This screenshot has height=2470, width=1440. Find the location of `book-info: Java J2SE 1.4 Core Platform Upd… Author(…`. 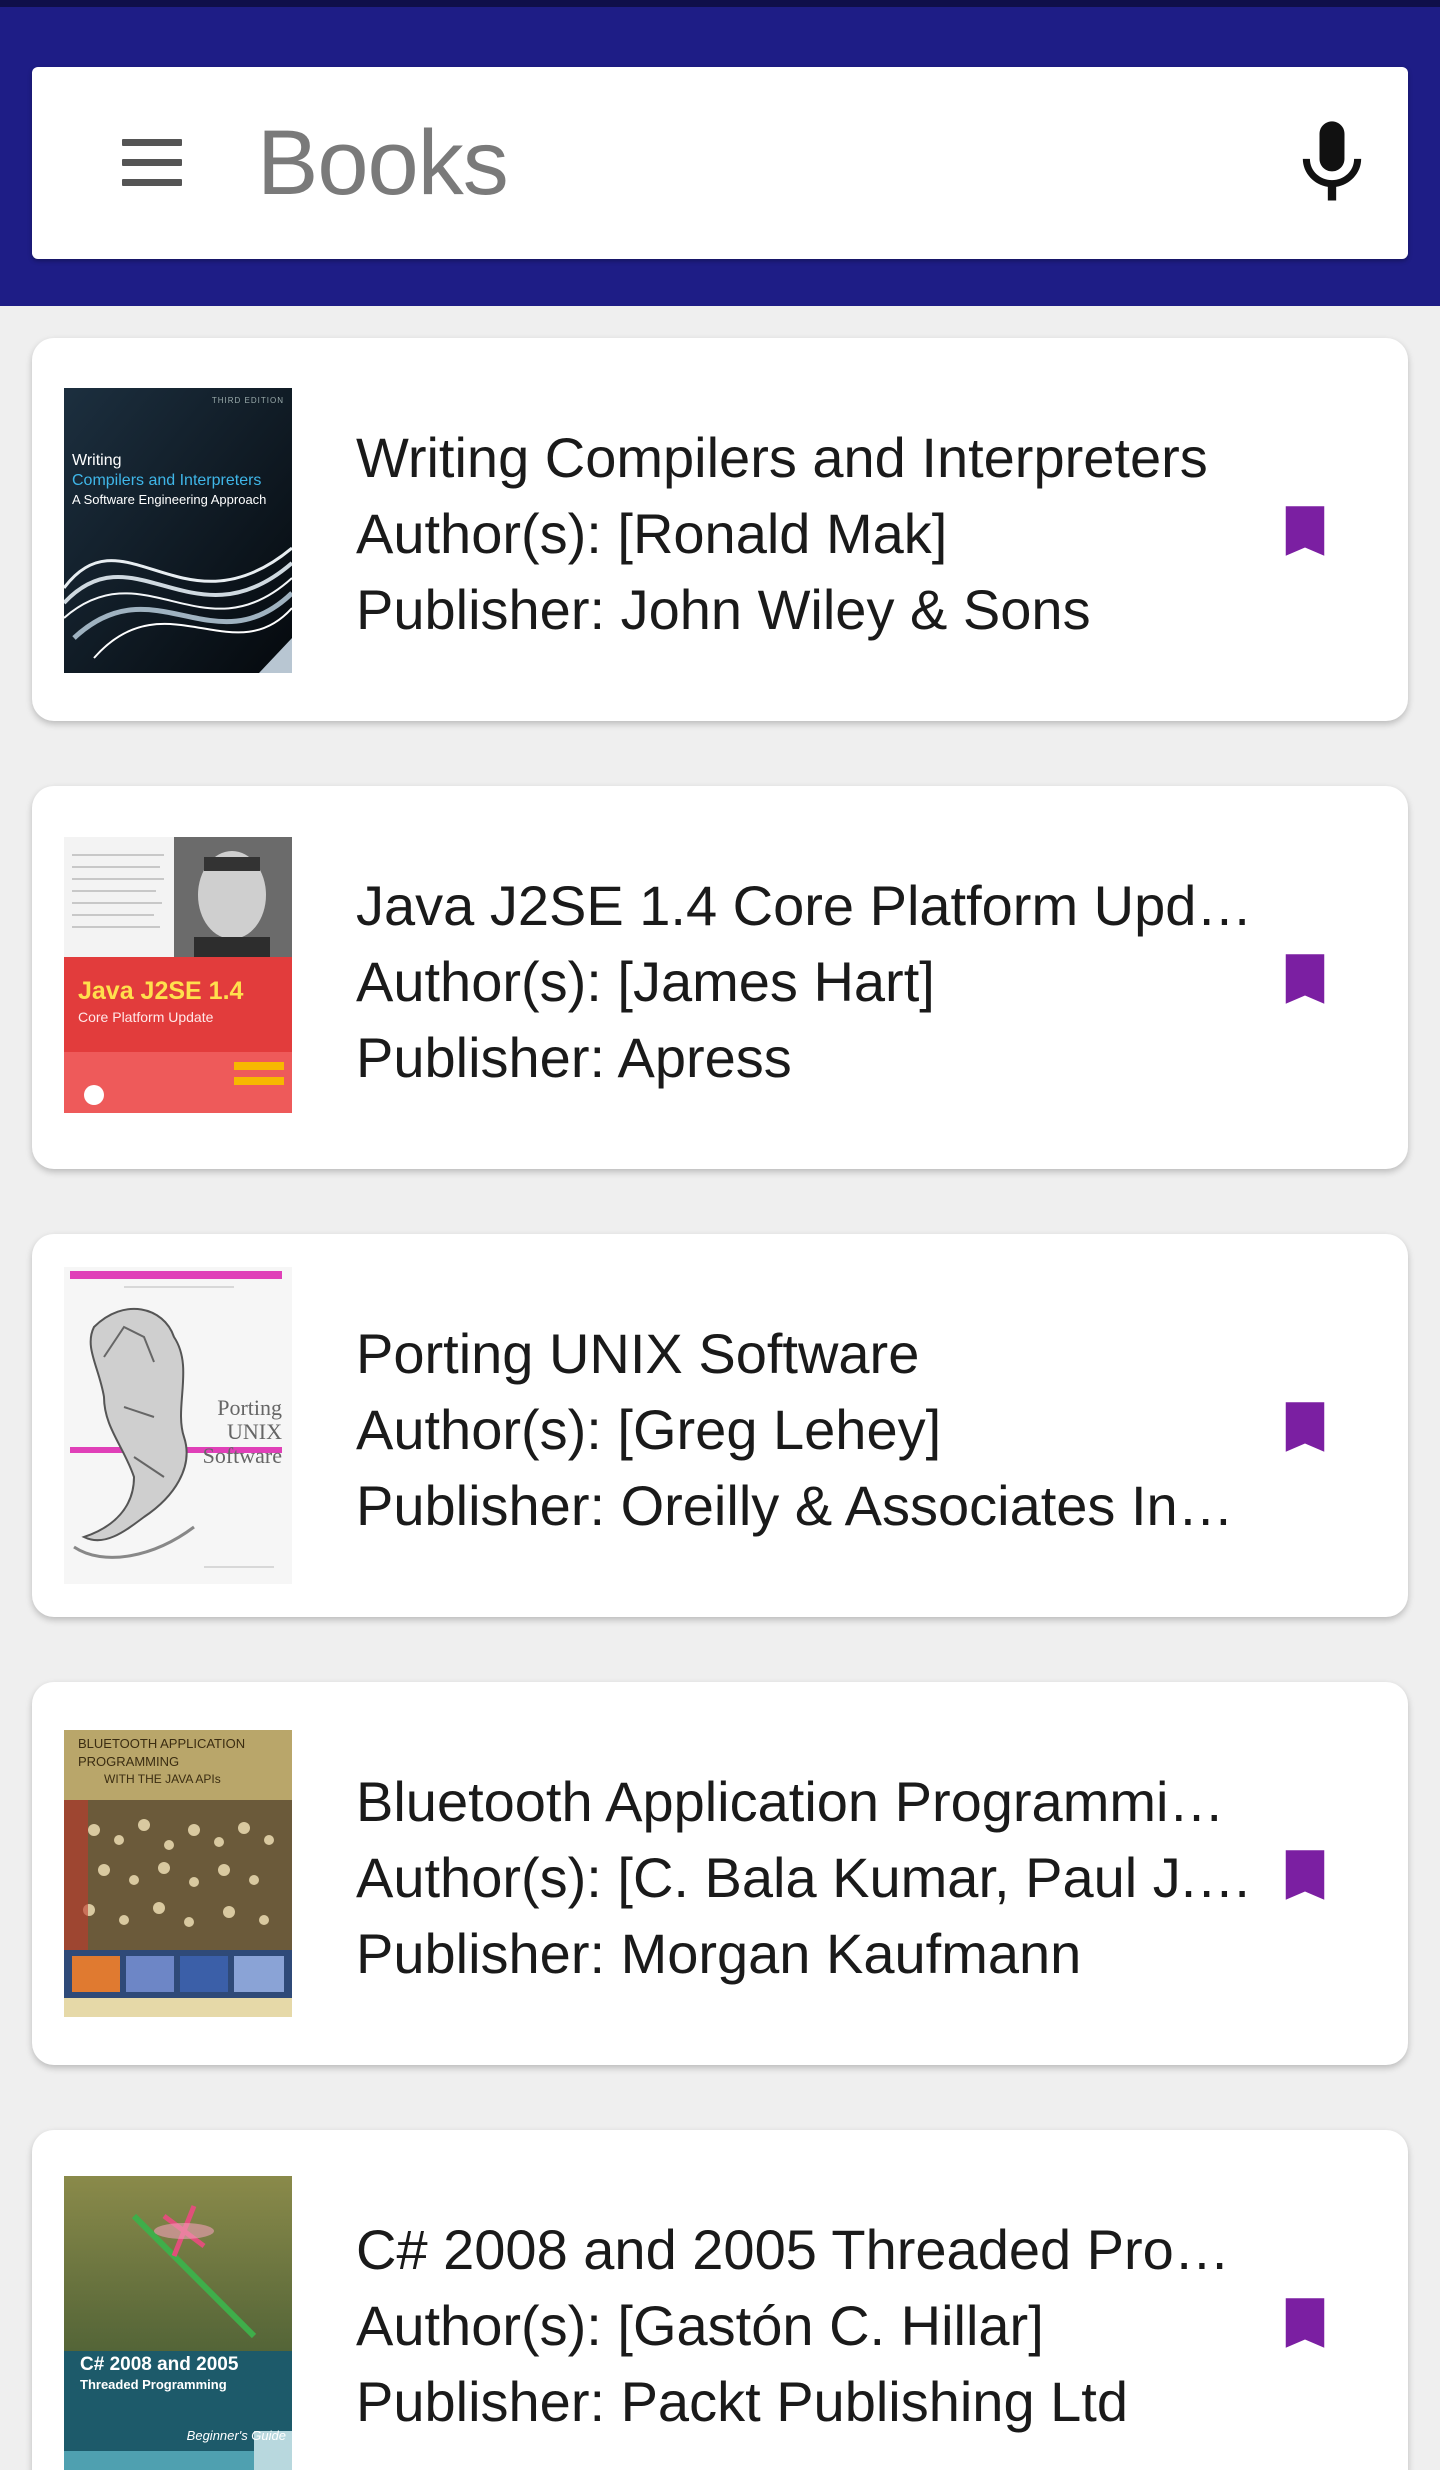

book-info: Java J2SE 1.4 Core Platform Upd… Author(… is located at coordinates (806, 977).